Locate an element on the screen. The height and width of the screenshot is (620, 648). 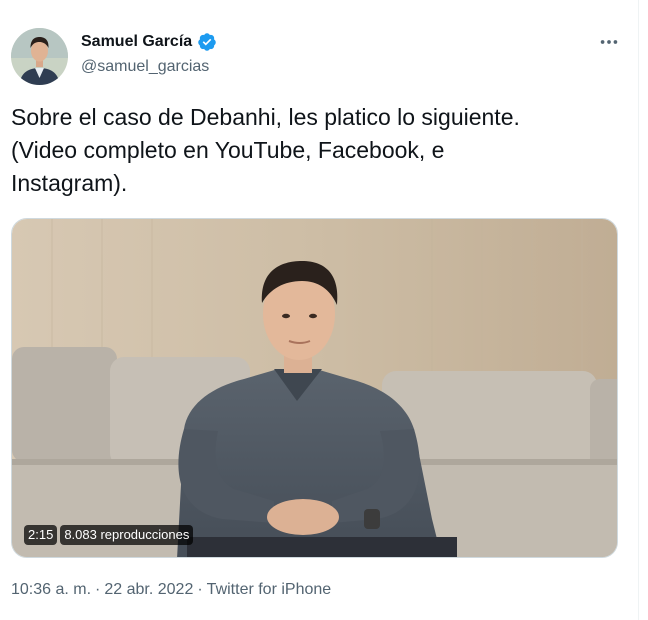
video-duration: 2:15 is located at coordinates (41, 535).